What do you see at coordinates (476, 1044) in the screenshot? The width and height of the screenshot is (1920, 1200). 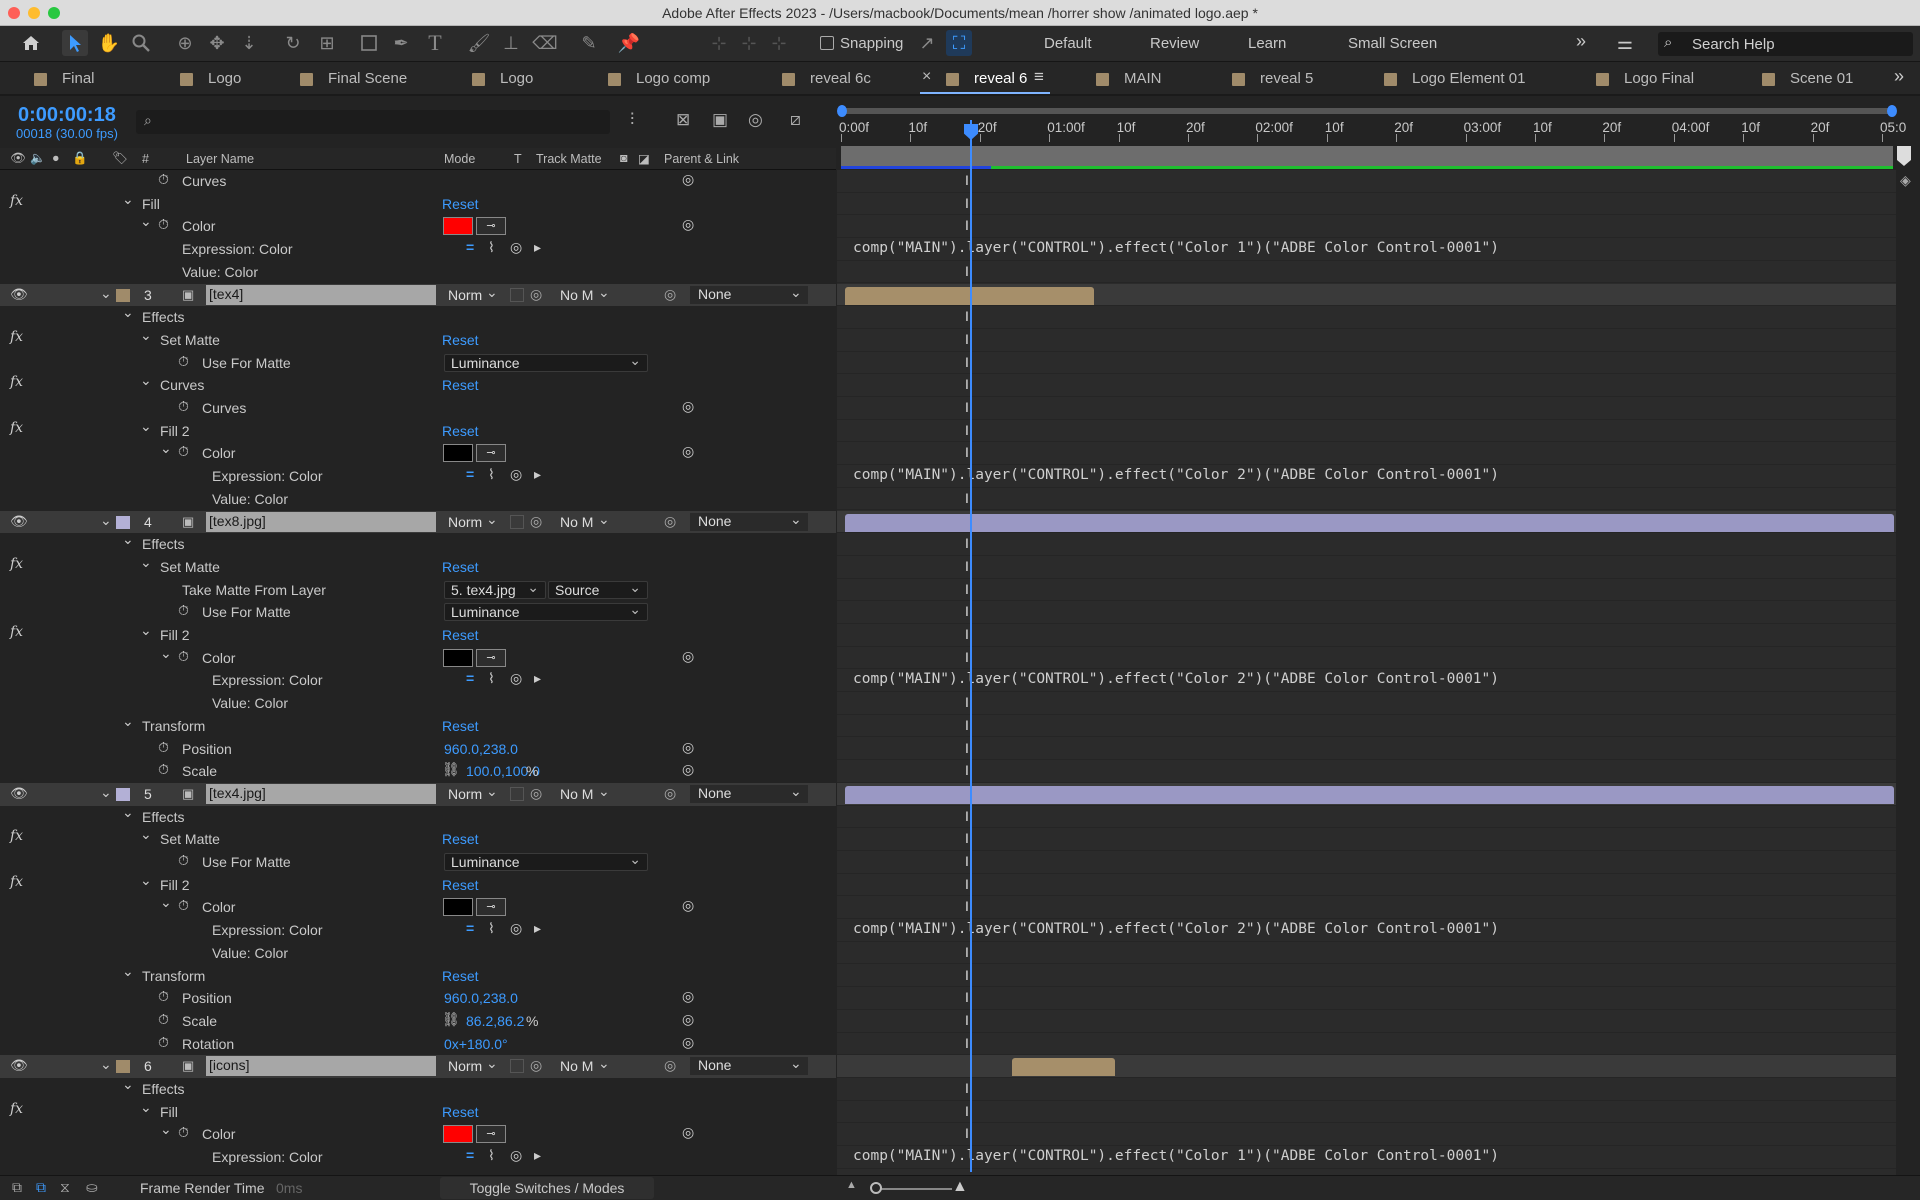 I see `property-value: 0x+180.0°` at bounding box center [476, 1044].